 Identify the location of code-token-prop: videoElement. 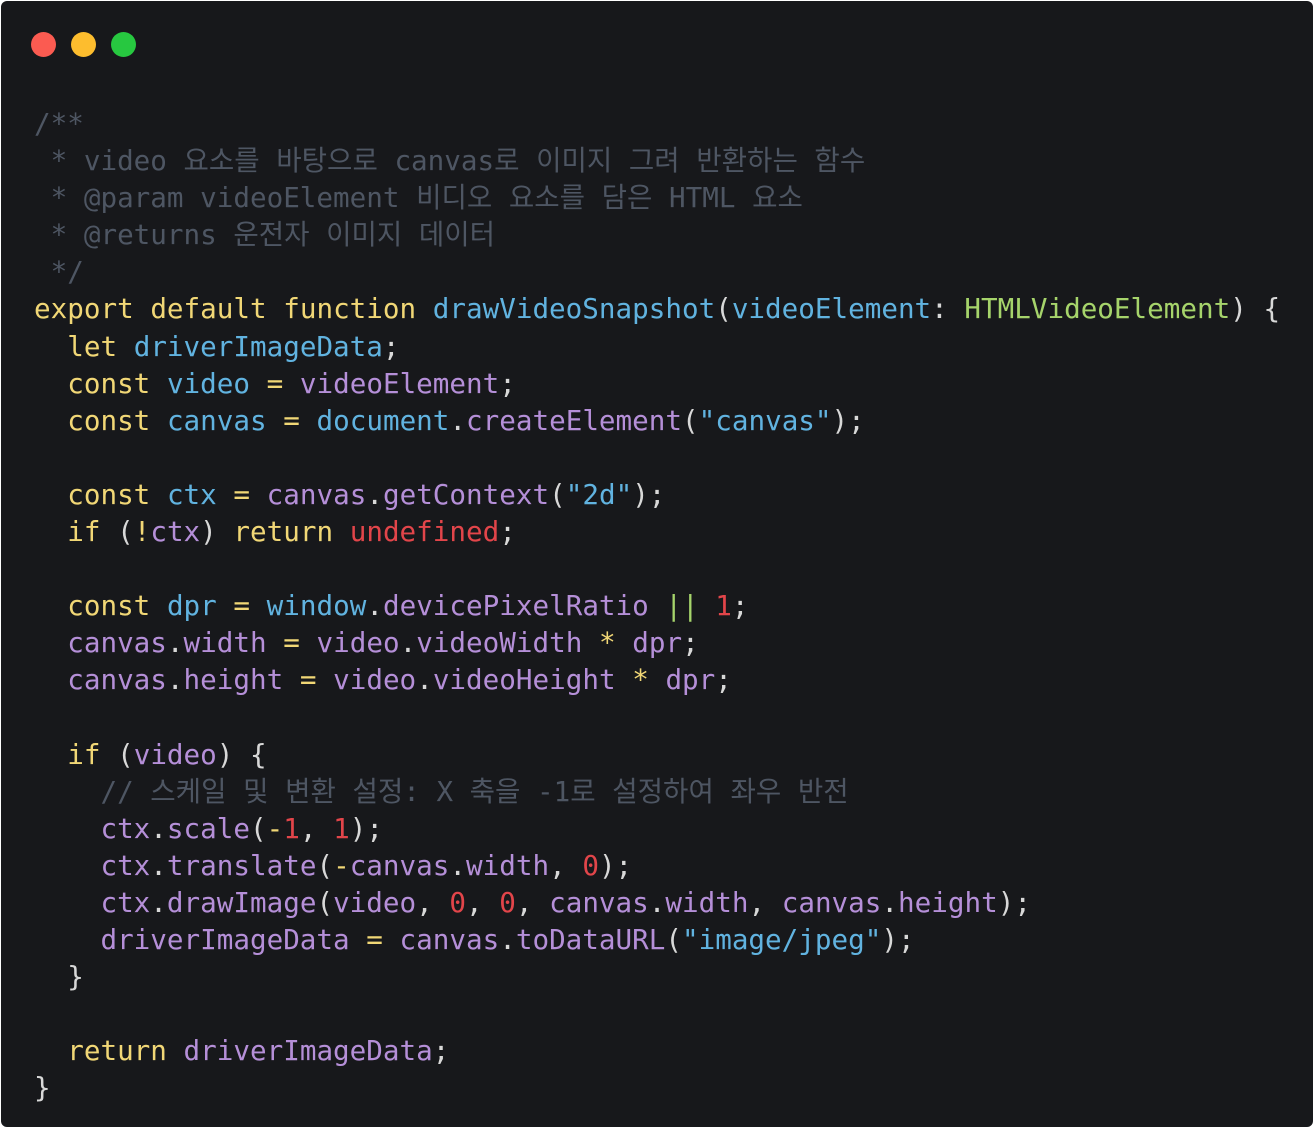
(399, 383).